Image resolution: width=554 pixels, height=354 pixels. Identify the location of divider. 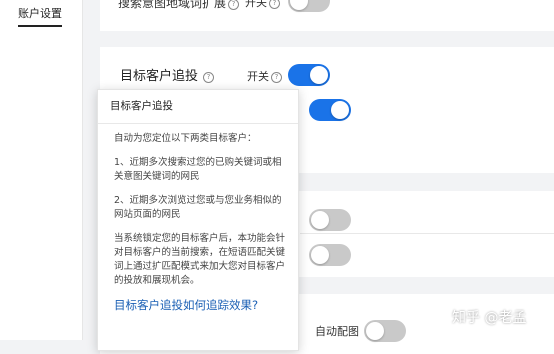
(427, 233).